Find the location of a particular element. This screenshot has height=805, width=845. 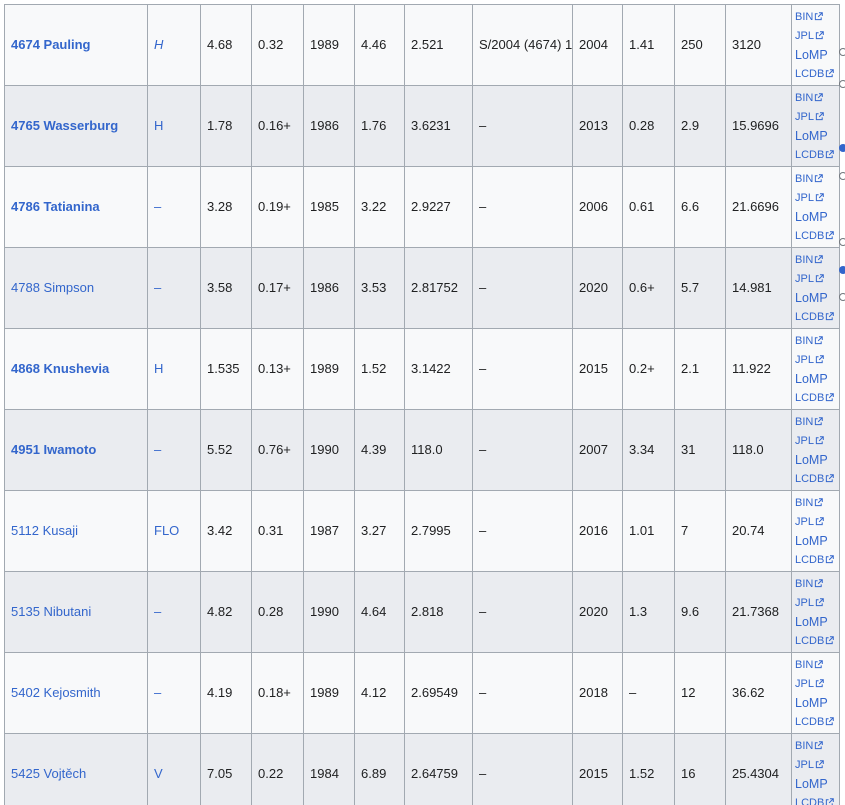

data-cell: 2015 is located at coordinates (597, 769).